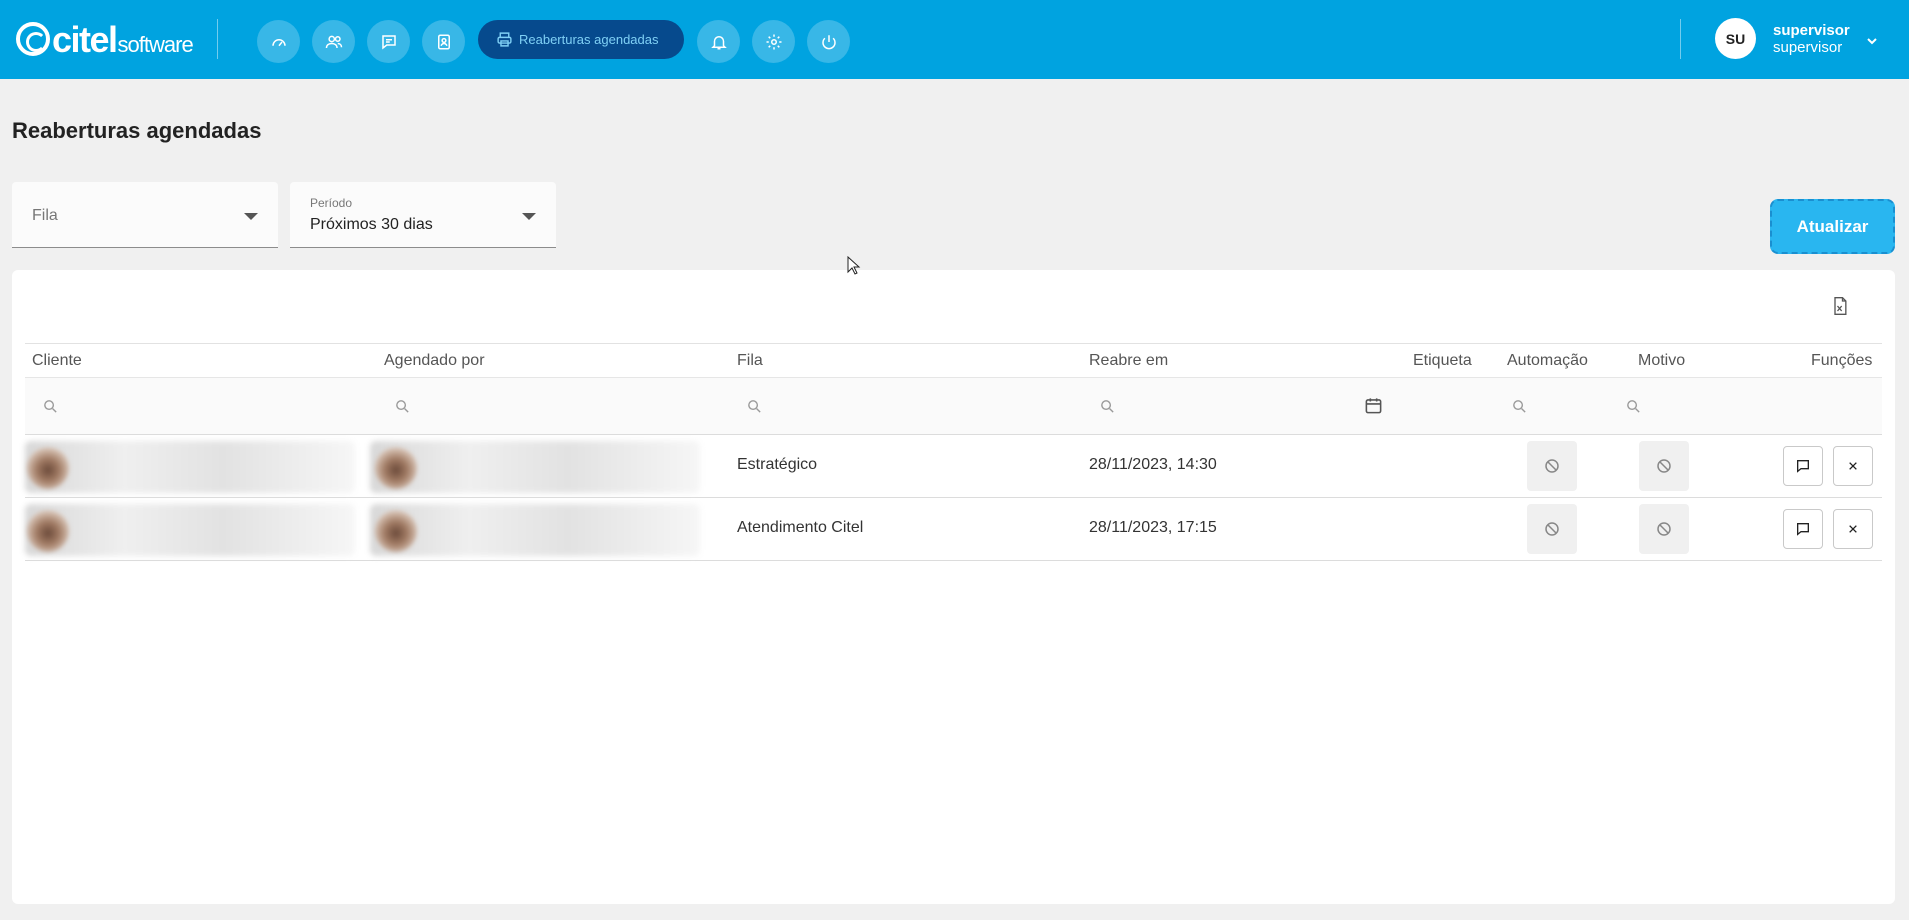  What do you see at coordinates (589, 39) in the screenshot?
I see `scheduled-reopenings-label: Reaberturas agendadas` at bounding box center [589, 39].